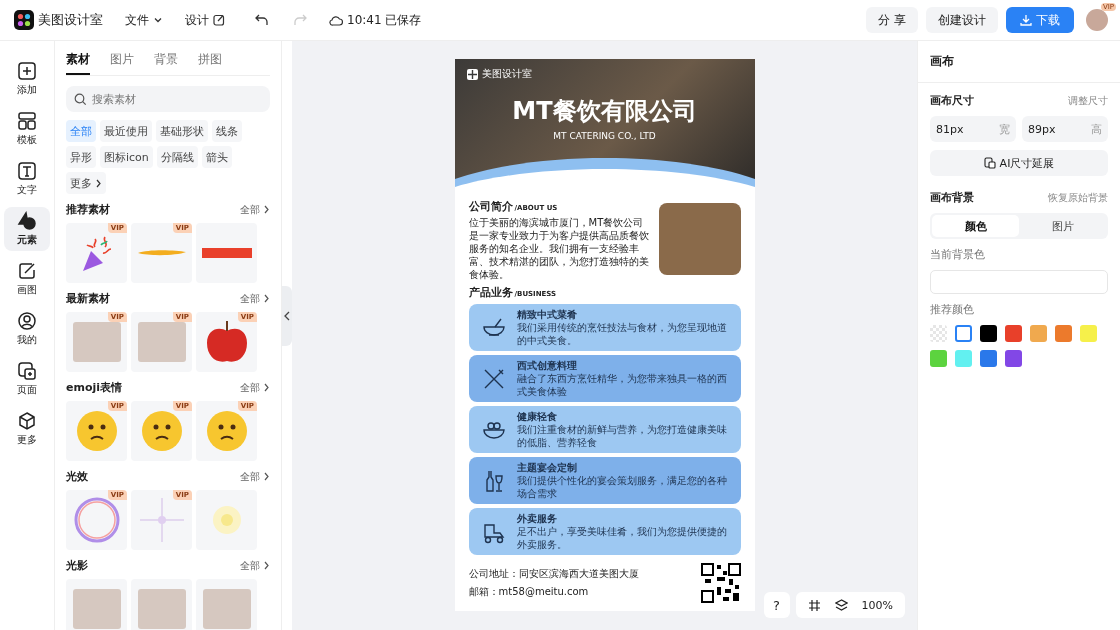  Describe the element at coordinates (27, 321) in the screenshot. I see `user-icon` at that location.